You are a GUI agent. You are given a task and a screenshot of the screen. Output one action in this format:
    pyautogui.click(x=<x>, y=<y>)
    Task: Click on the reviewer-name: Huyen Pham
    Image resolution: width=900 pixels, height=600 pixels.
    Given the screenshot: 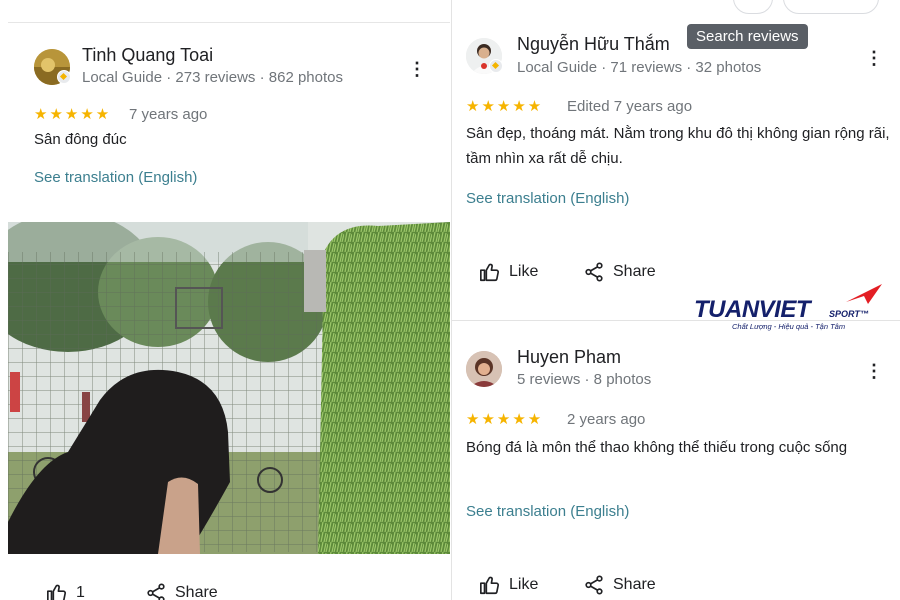 What is the action you would take?
    pyautogui.click(x=569, y=357)
    